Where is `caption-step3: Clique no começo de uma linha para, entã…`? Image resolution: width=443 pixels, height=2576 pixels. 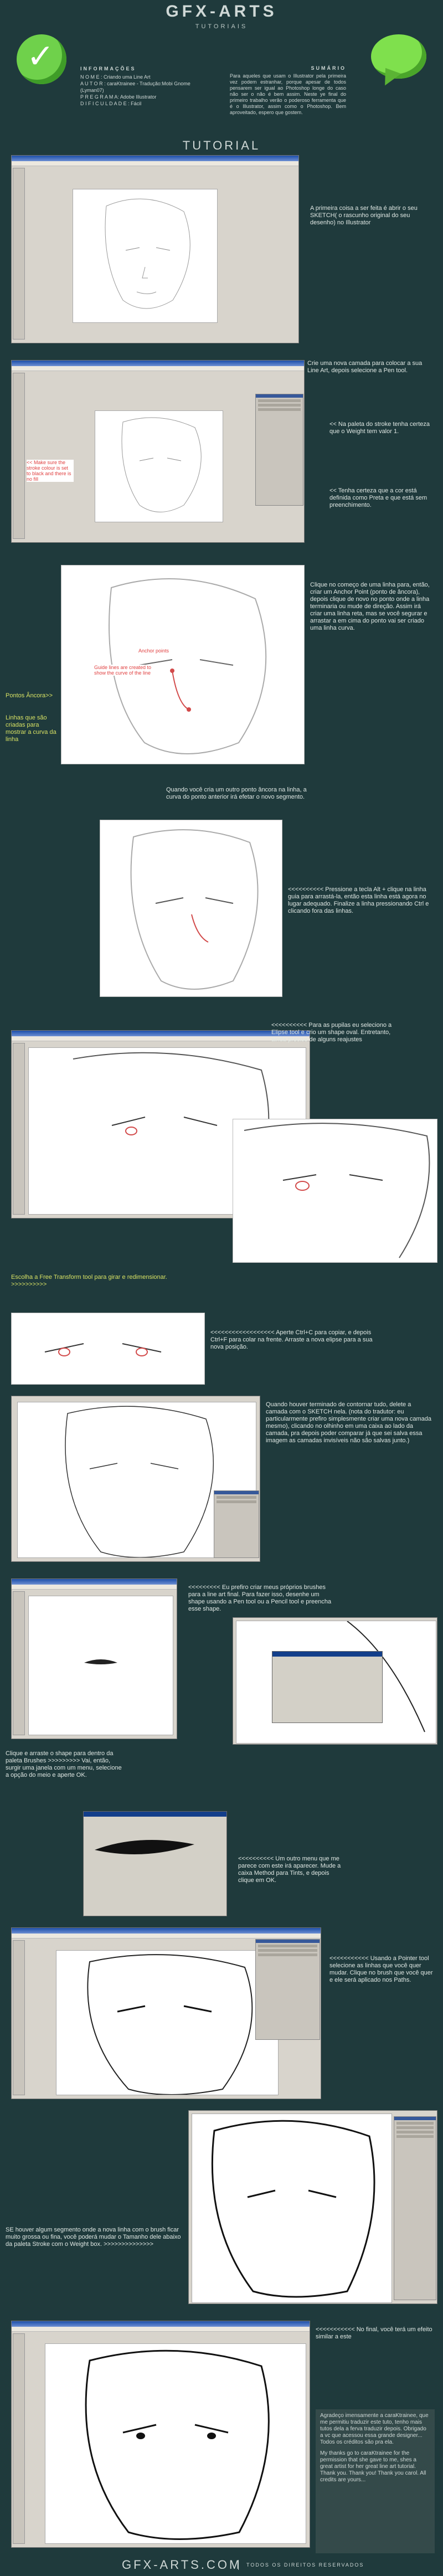
caption-step3: Clique no começo de uma linha para, entã… is located at coordinates (370, 606).